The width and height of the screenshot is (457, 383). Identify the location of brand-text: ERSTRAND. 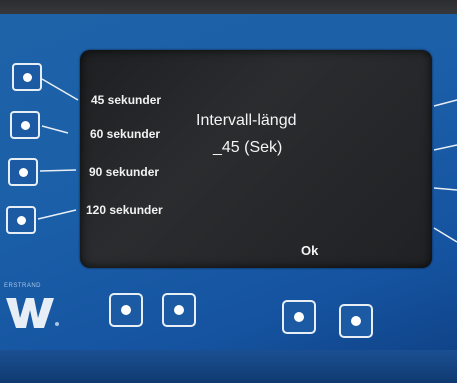
(23, 286).